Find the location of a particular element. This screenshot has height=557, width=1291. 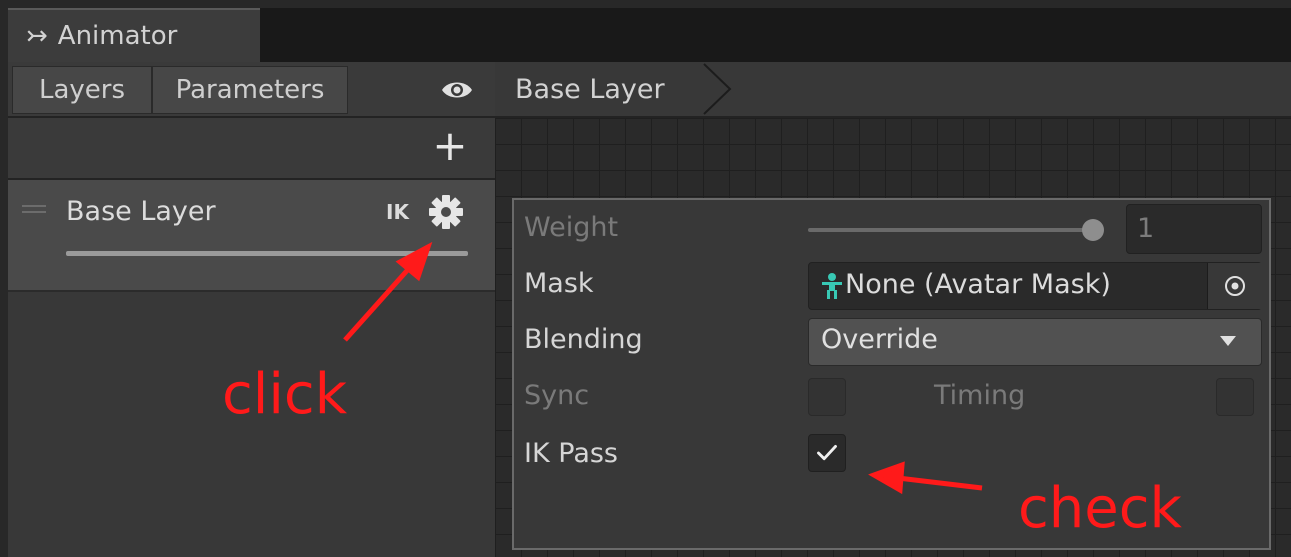

mask-label: Mask is located at coordinates (559, 283).